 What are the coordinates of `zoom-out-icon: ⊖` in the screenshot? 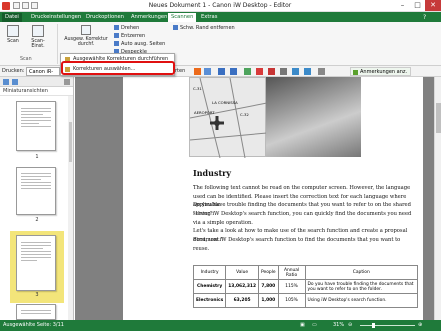 It's located at (350, 325).